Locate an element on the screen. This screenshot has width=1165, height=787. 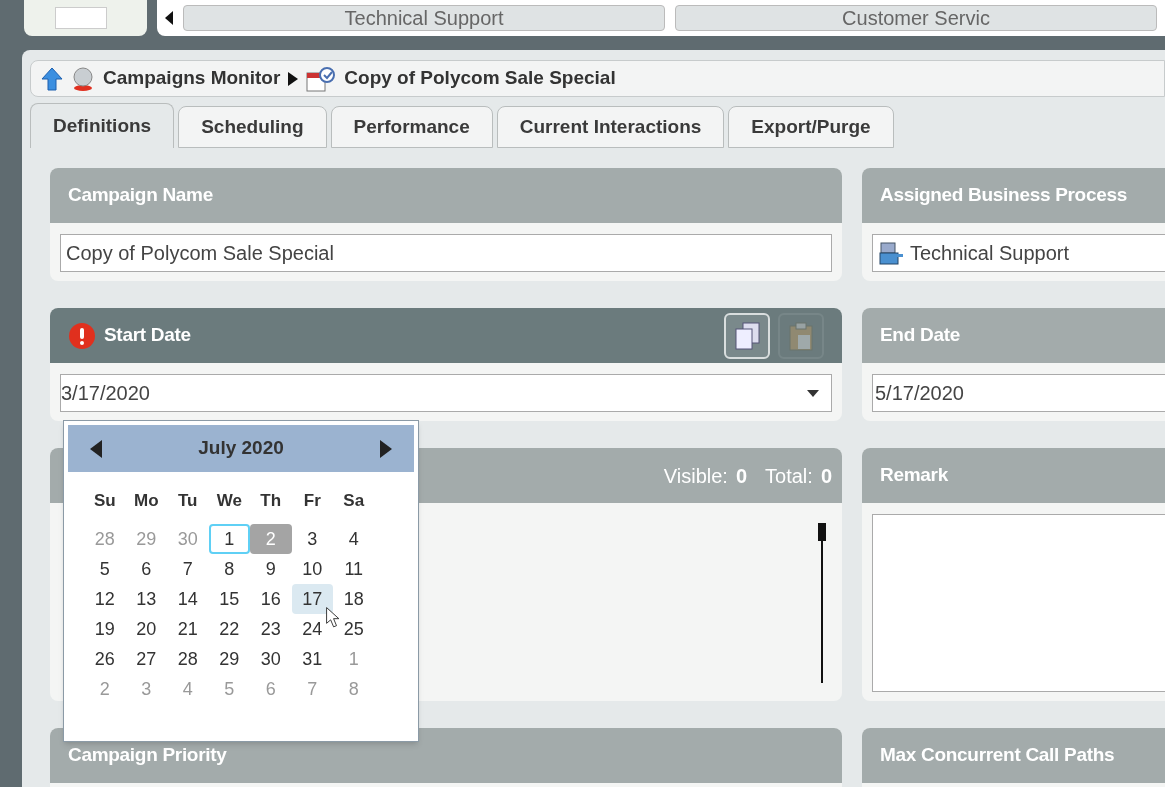
calendar-day: 13 is located at coordinates (146, 599).